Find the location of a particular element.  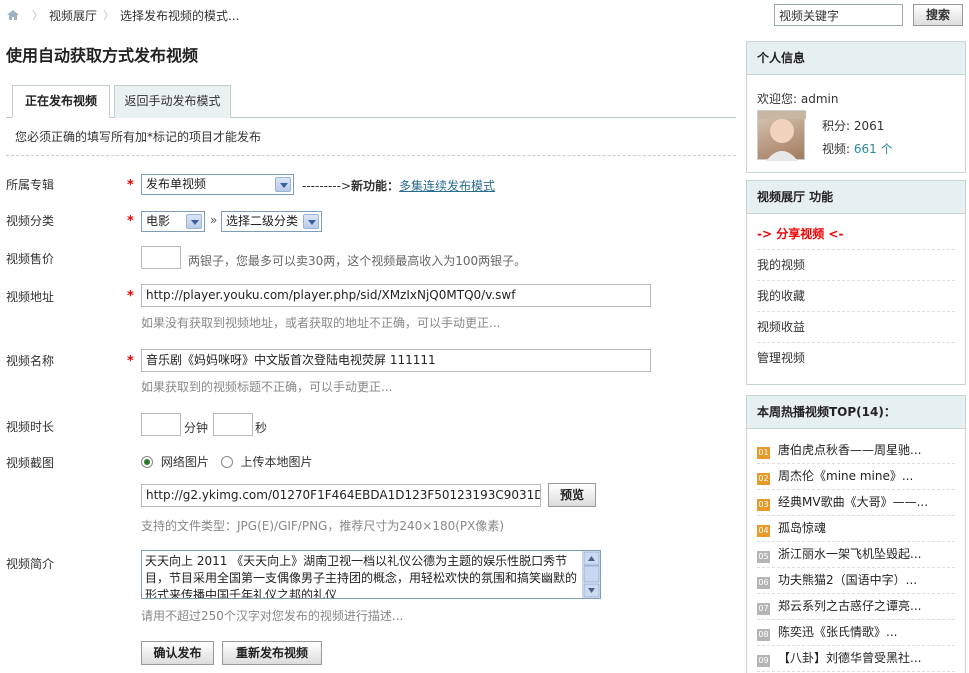

thumbnail-source-options: 网络图片 上传本地图片 is located at coordinates (227, 461).